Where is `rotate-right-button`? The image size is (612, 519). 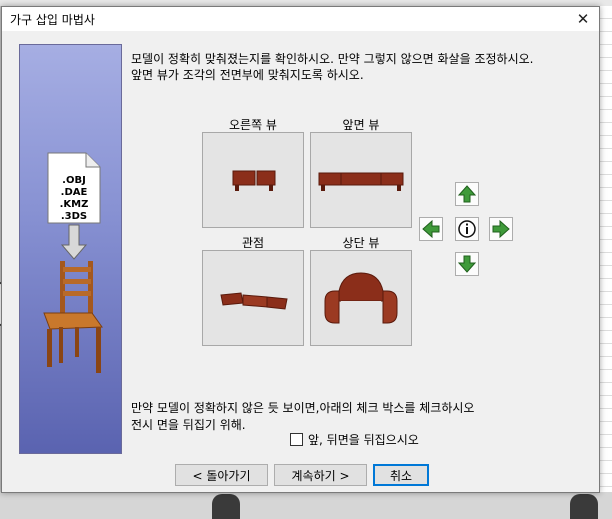 rotate-right-button is located at coordinates (501, 229).